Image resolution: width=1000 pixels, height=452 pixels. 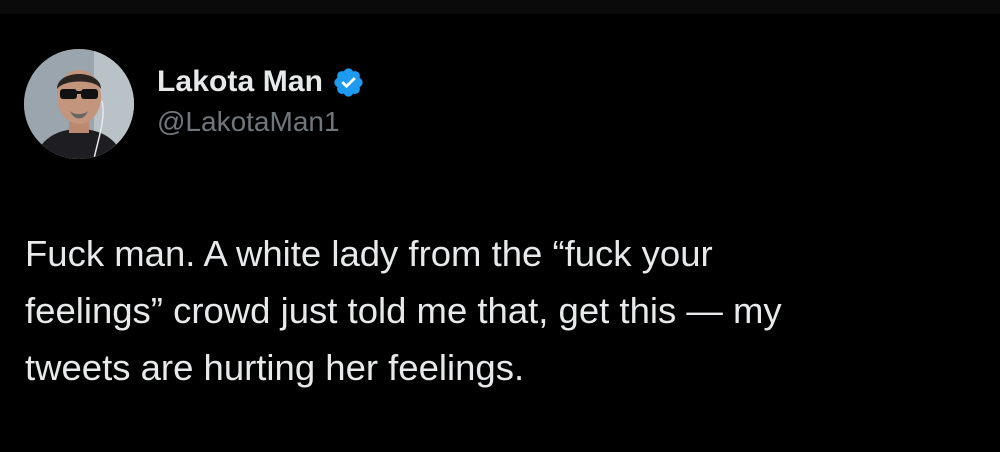 I want to click on author-info: Lakota Man @LakotaMan1, so click(x=261, y=100).